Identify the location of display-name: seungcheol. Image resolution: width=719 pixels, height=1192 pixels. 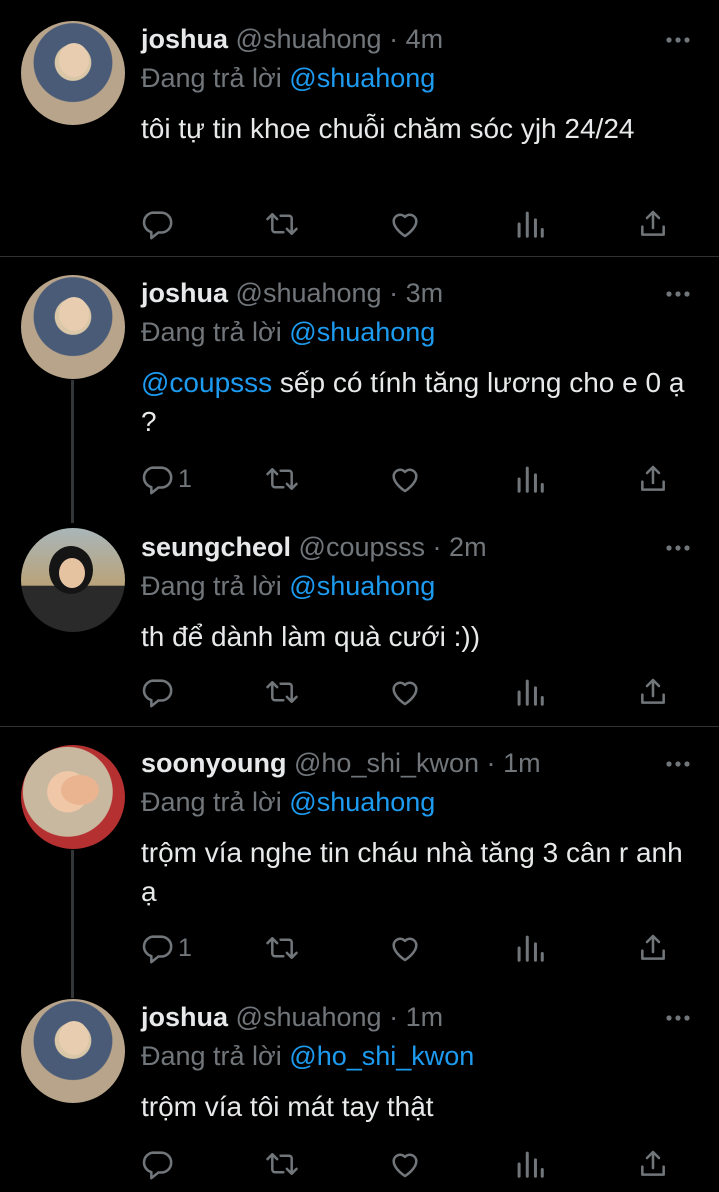
(216, 547).